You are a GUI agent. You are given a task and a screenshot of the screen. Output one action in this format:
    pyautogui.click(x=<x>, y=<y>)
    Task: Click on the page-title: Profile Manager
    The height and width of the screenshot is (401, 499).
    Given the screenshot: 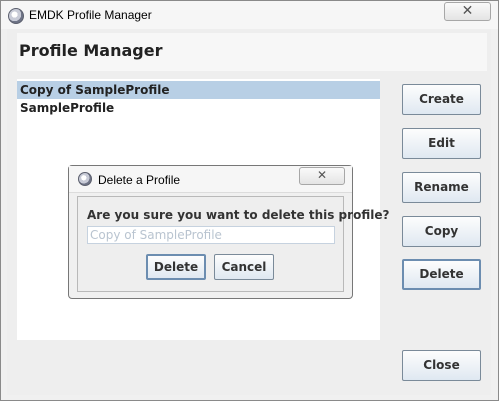 What is the action you would take?
    pyautogui.click(x=91, y=50)
    